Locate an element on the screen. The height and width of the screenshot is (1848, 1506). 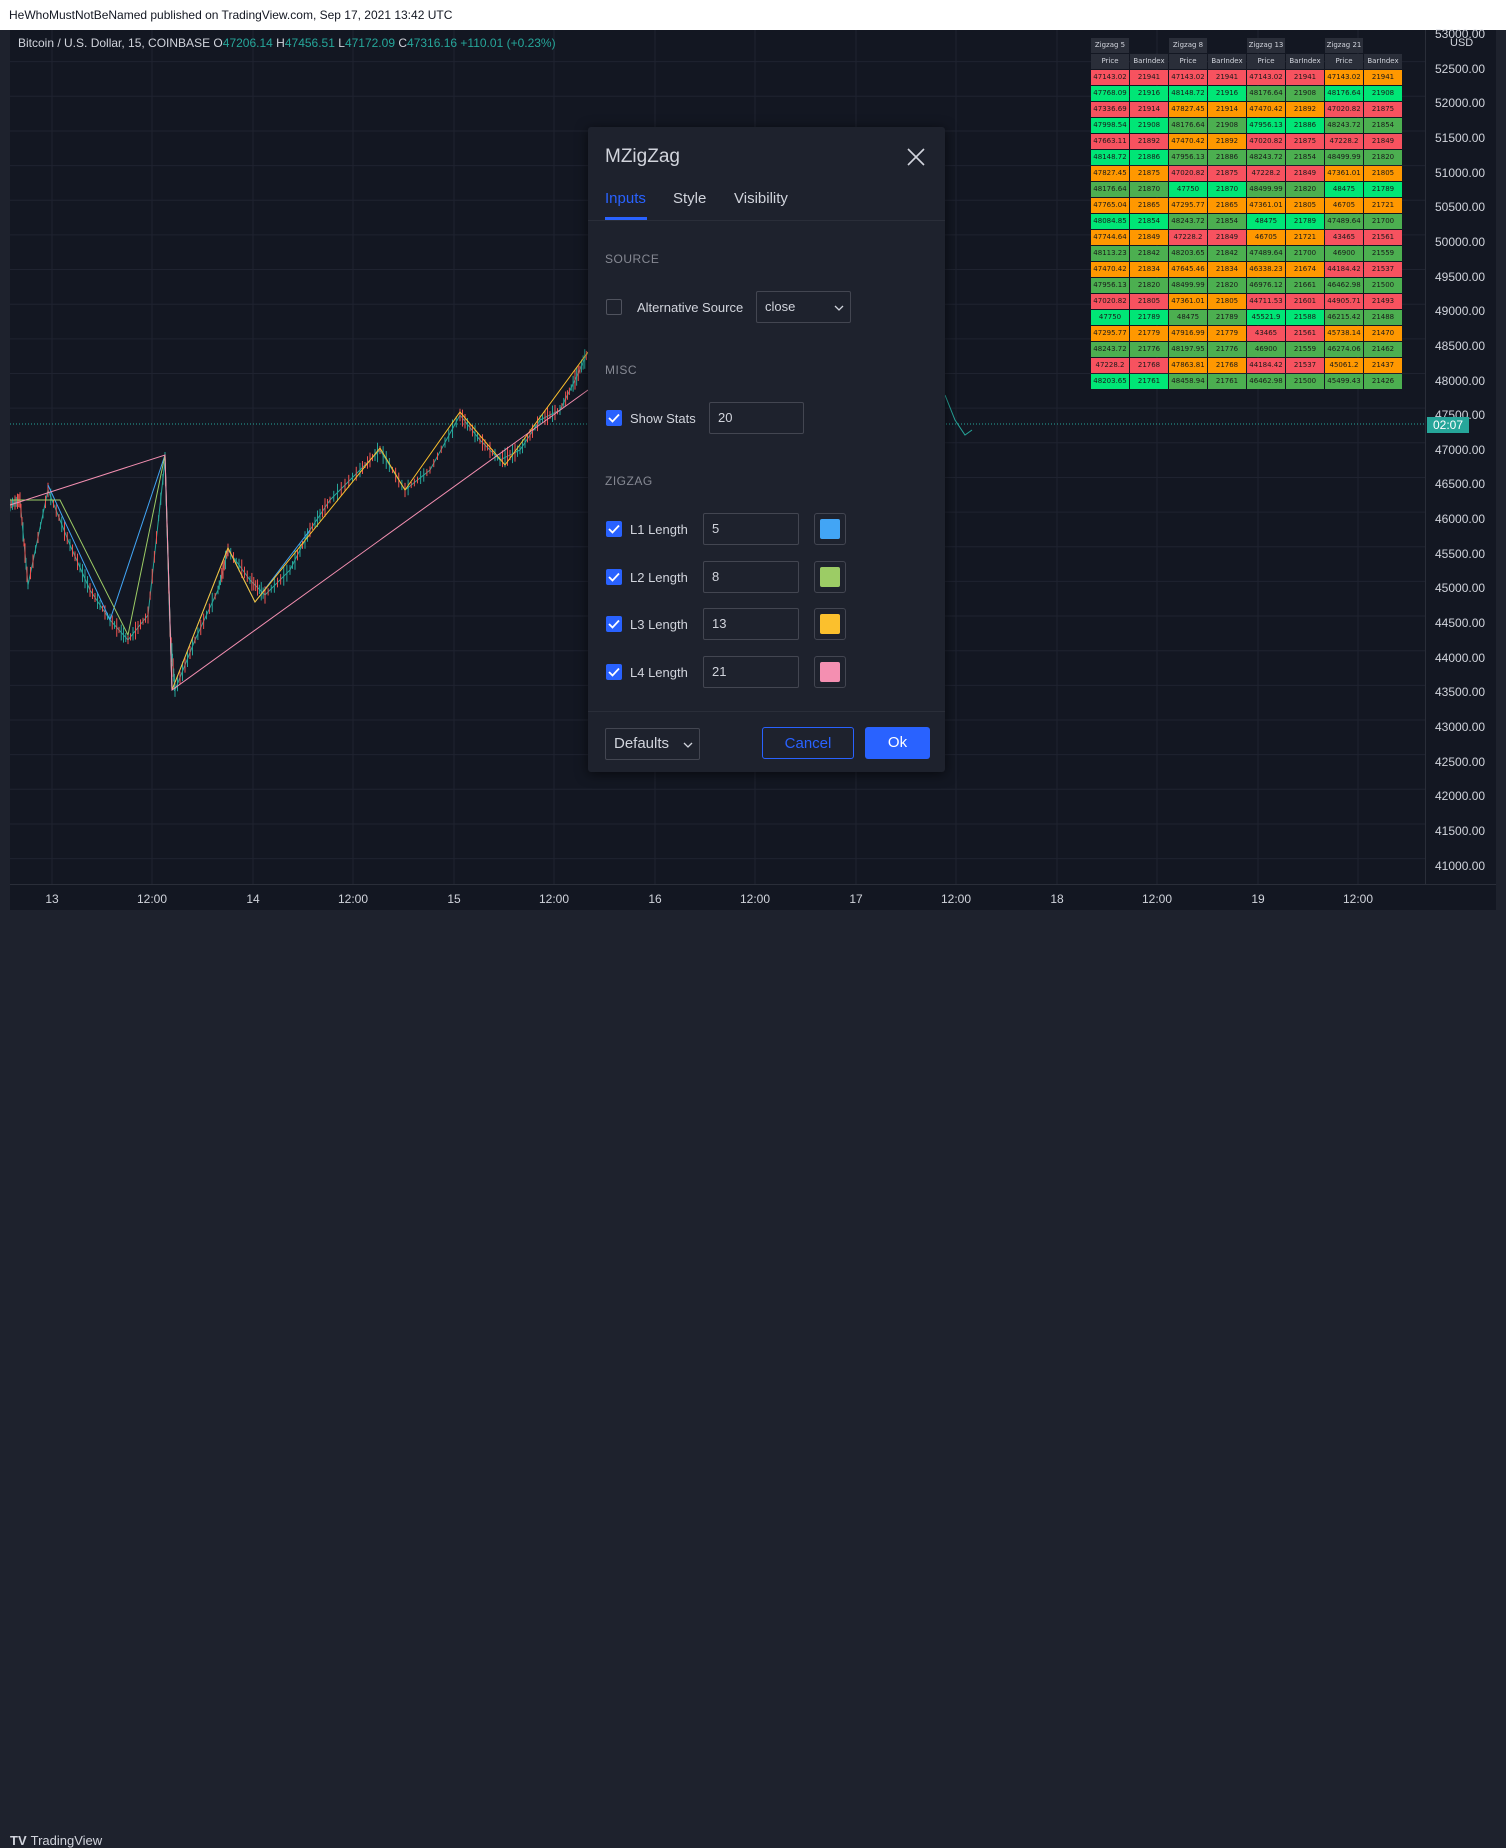
level-2-checkbox is located at coordinates (614, 576).